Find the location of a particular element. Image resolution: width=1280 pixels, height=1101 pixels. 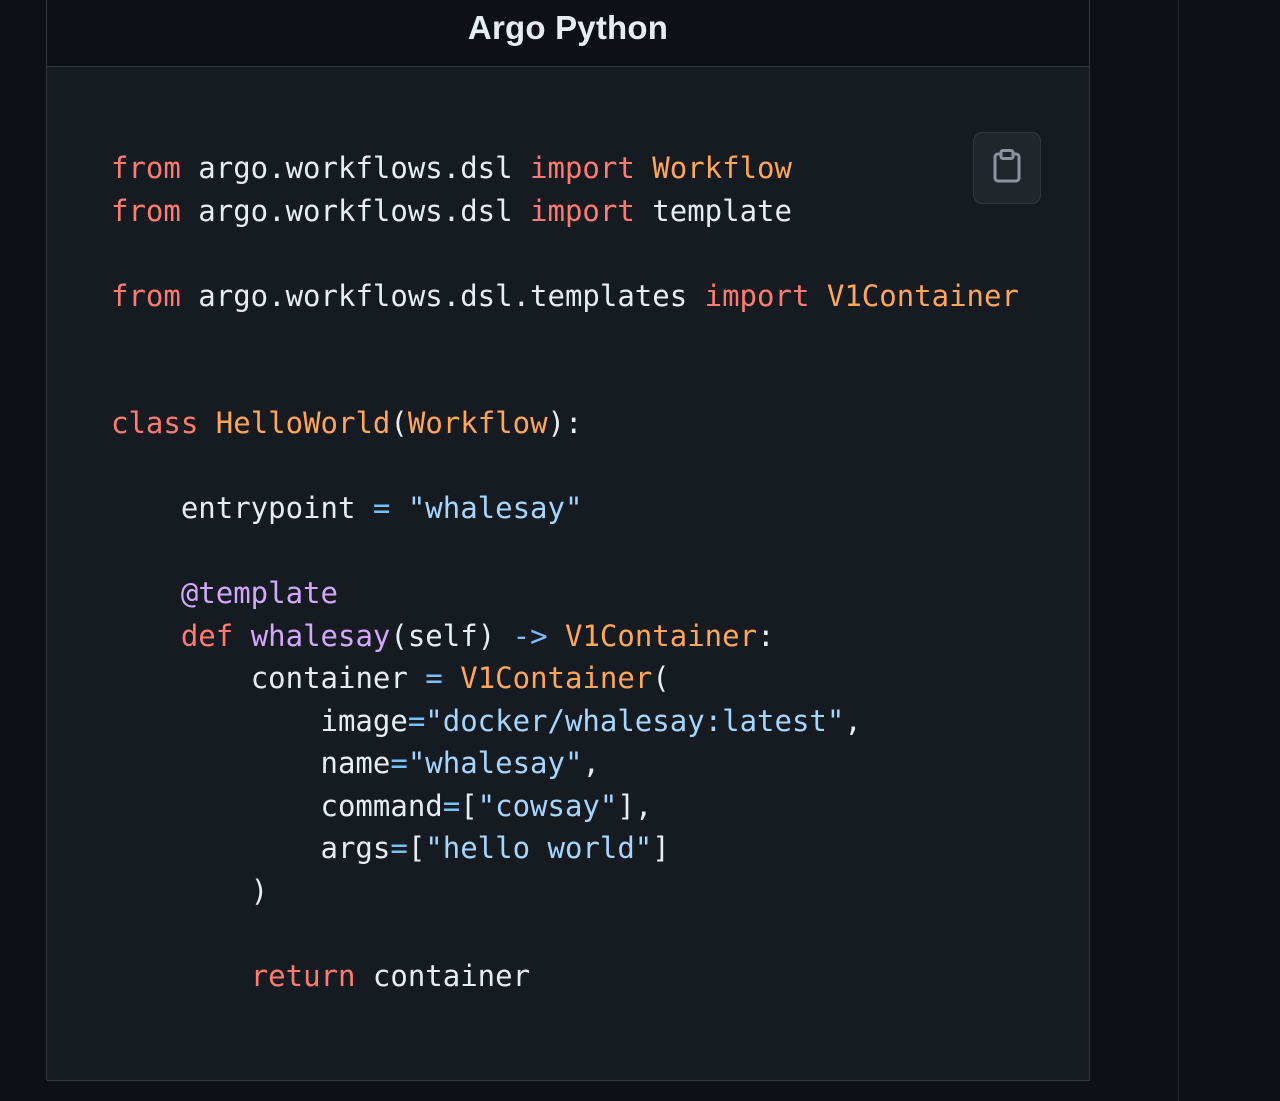

code-token: def is located at coordinates (207, 635).